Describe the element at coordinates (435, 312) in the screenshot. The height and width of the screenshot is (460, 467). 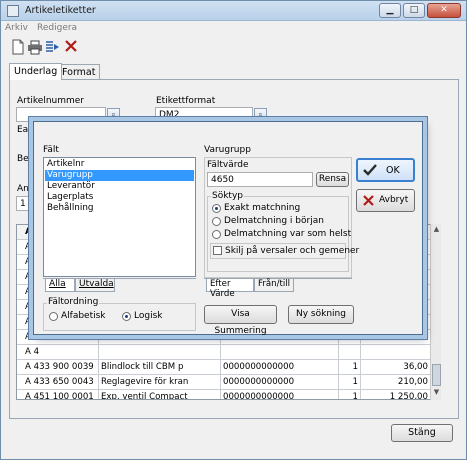
I see `grid-vertical-scrollbar: ▲ ▼` at that location.